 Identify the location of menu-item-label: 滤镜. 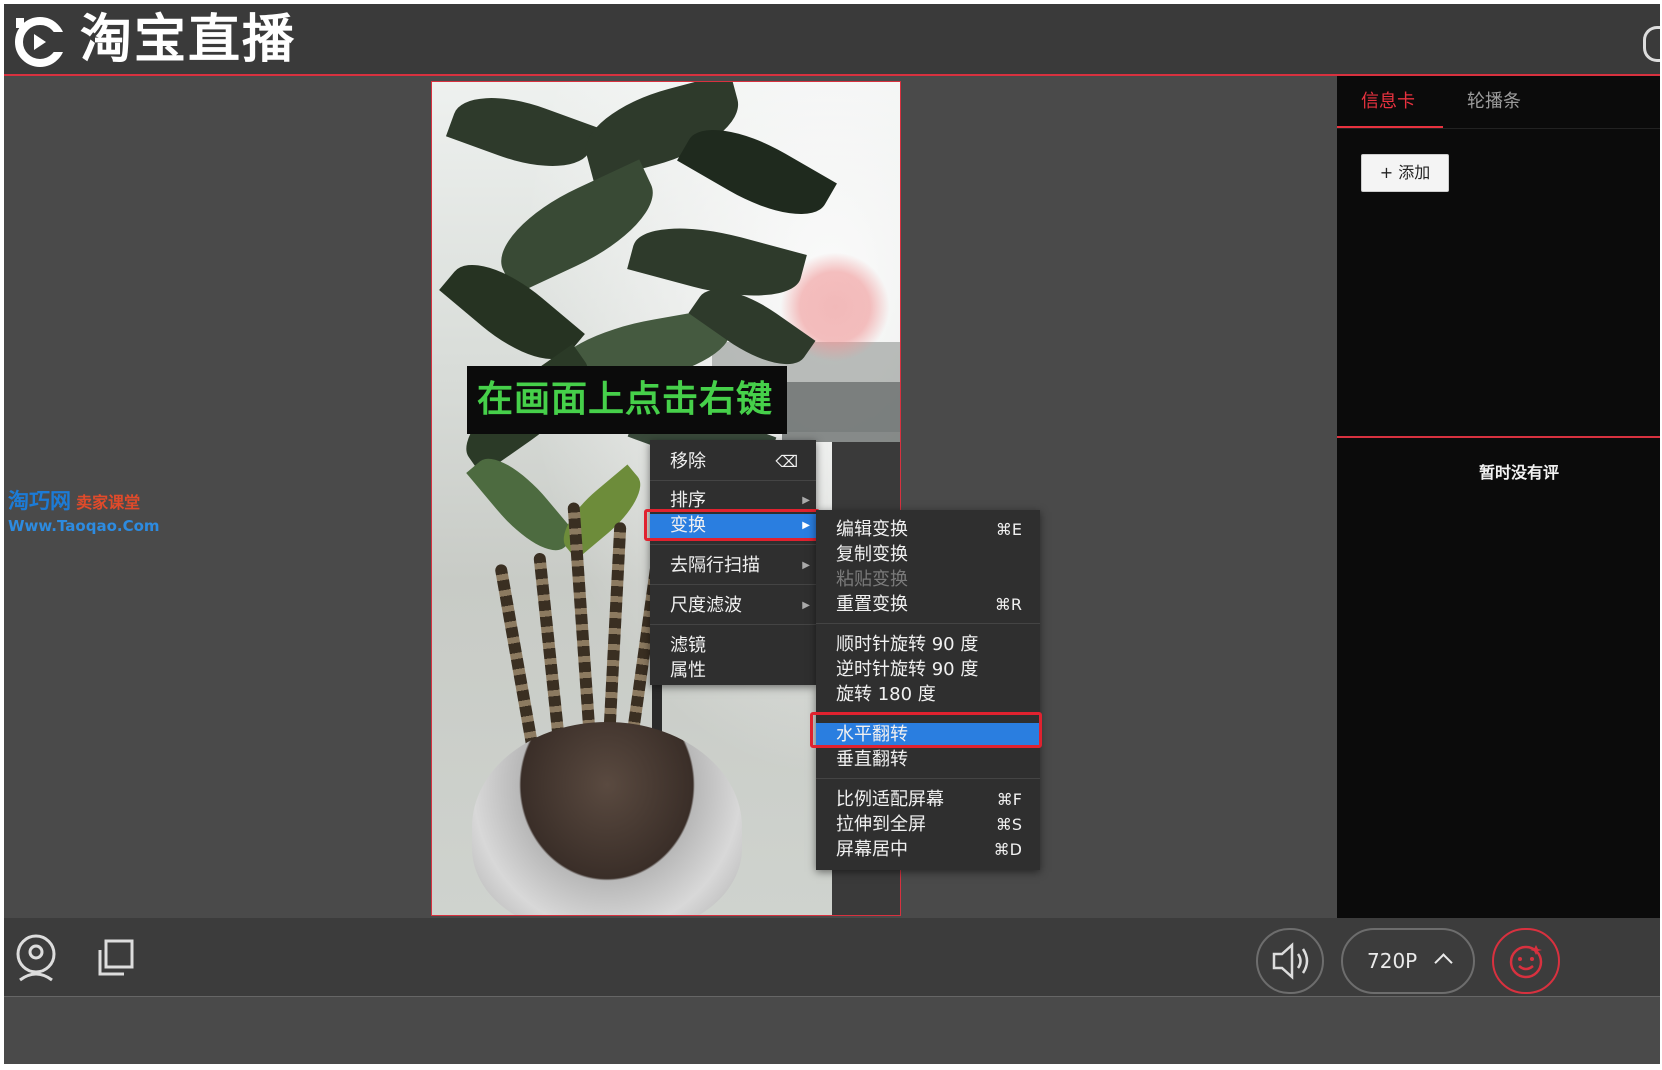
(688, 645).